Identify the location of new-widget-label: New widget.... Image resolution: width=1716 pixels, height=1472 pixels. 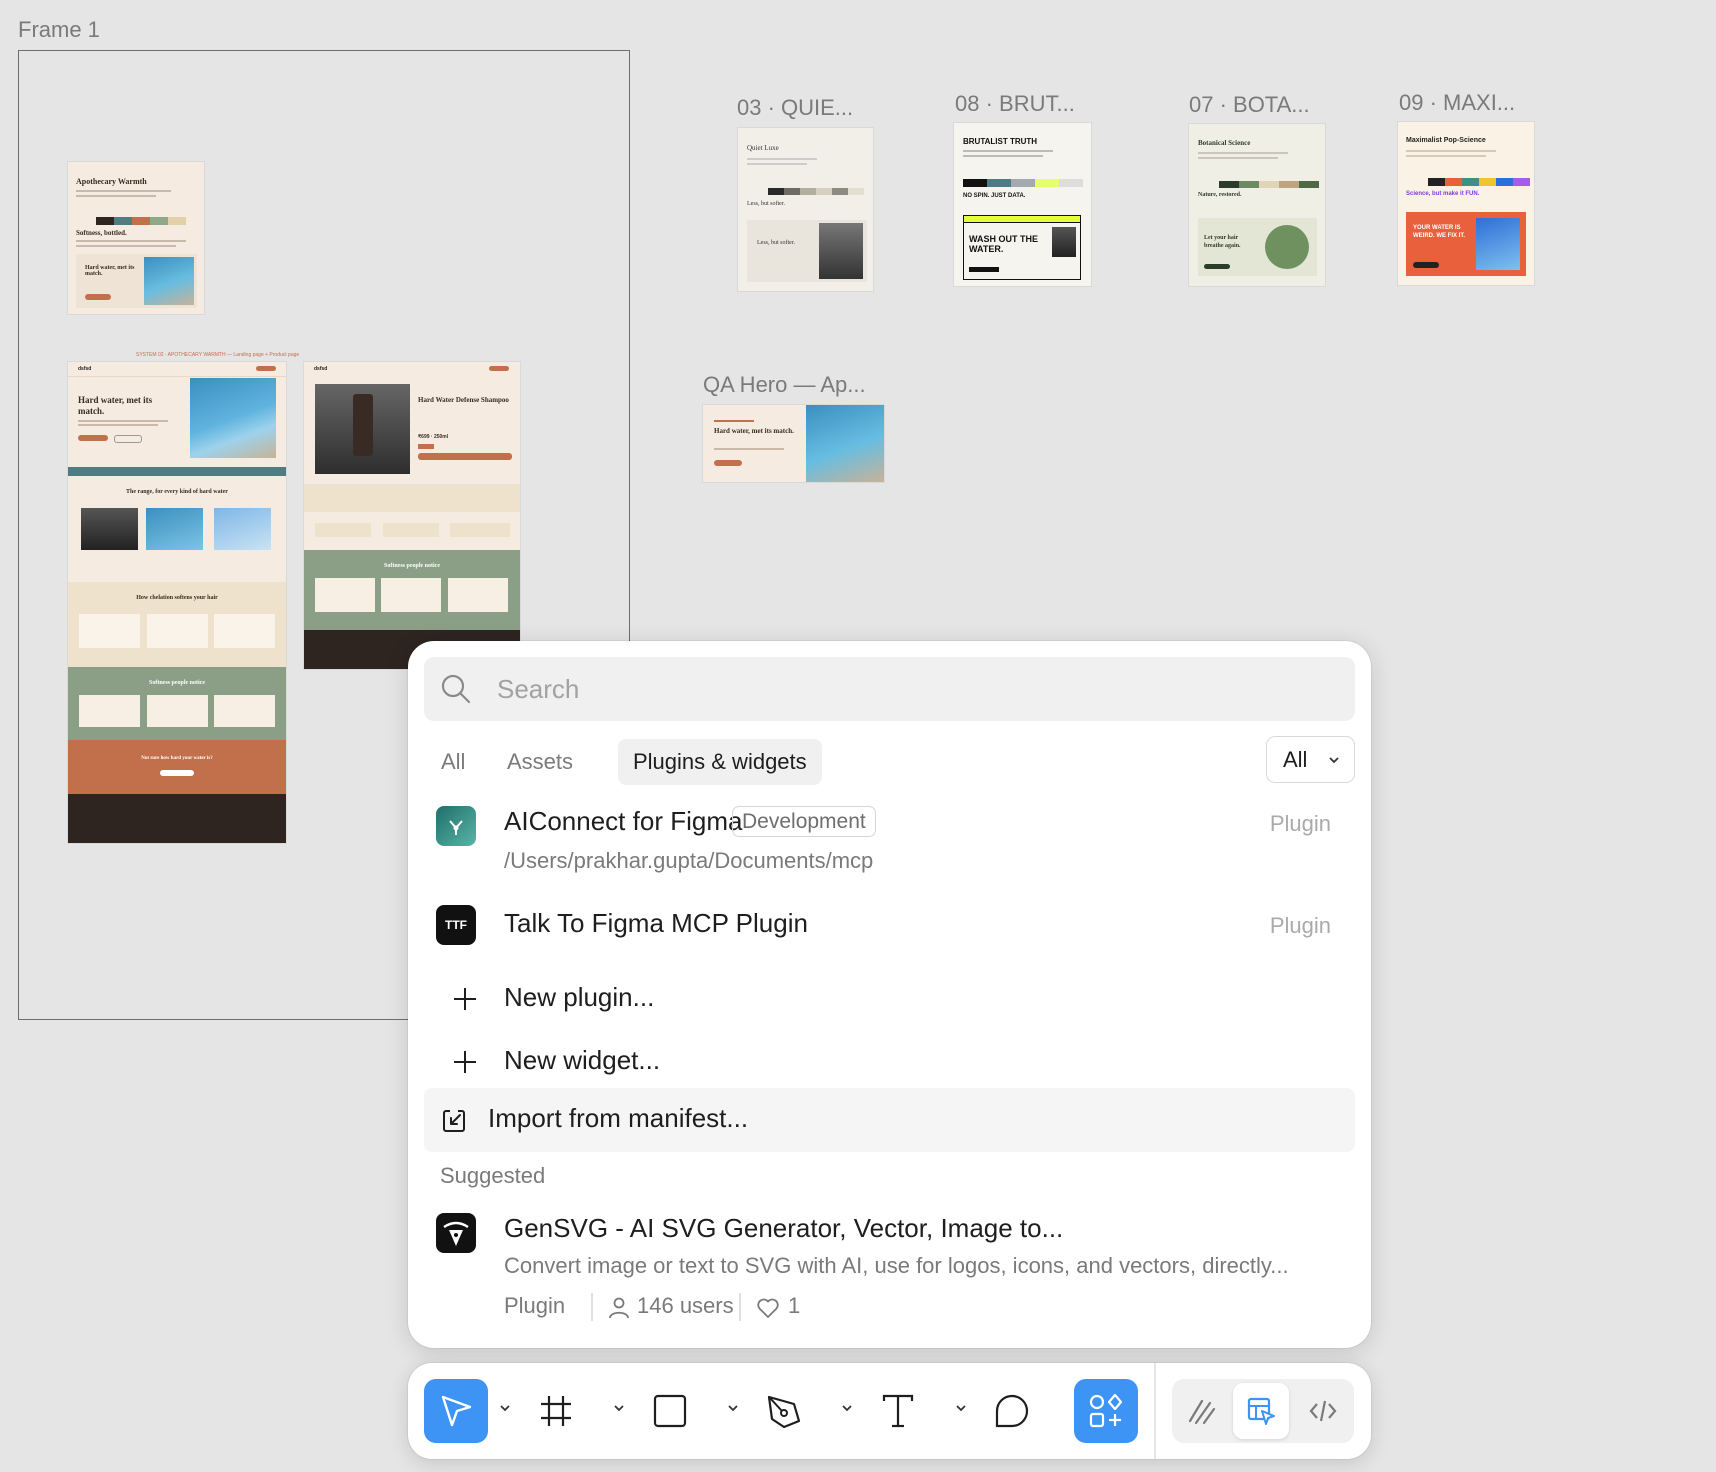
(582, 1060).